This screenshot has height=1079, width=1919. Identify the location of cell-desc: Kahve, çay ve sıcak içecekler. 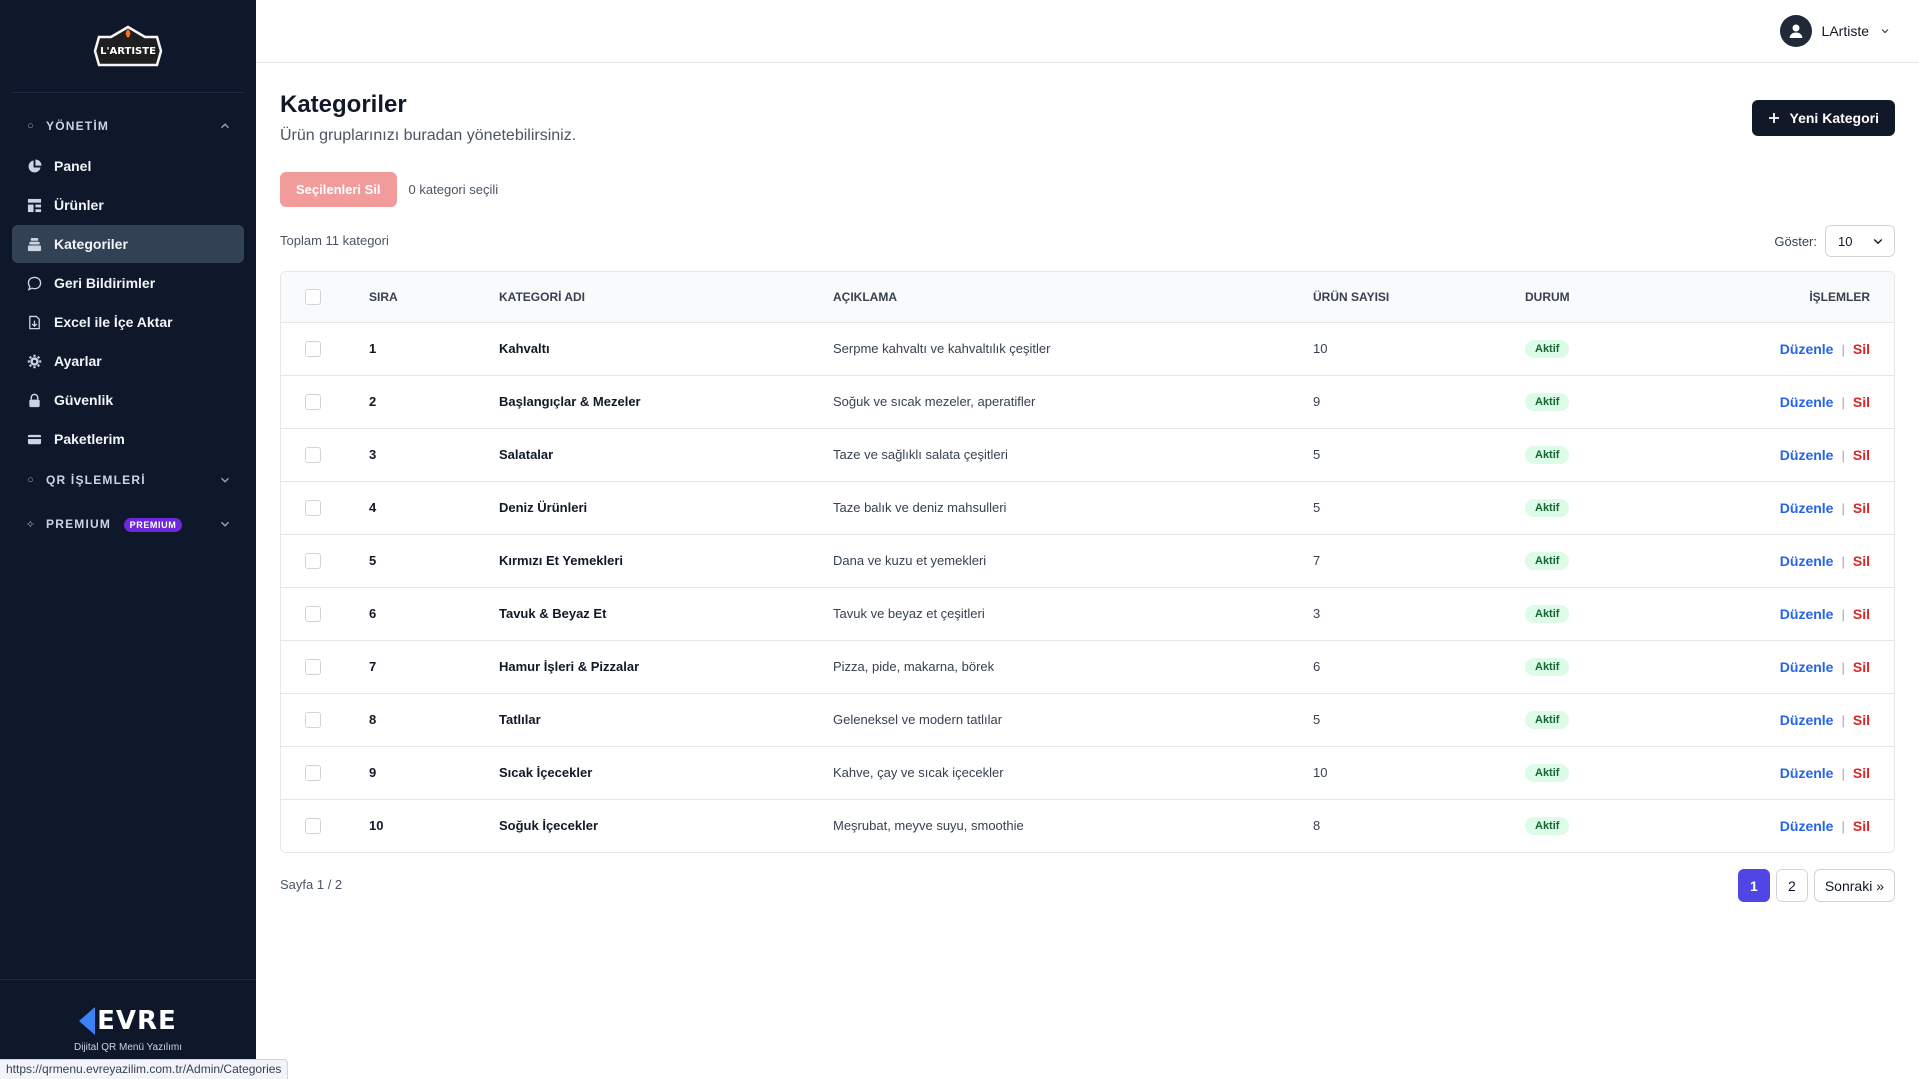
(1073, 772).